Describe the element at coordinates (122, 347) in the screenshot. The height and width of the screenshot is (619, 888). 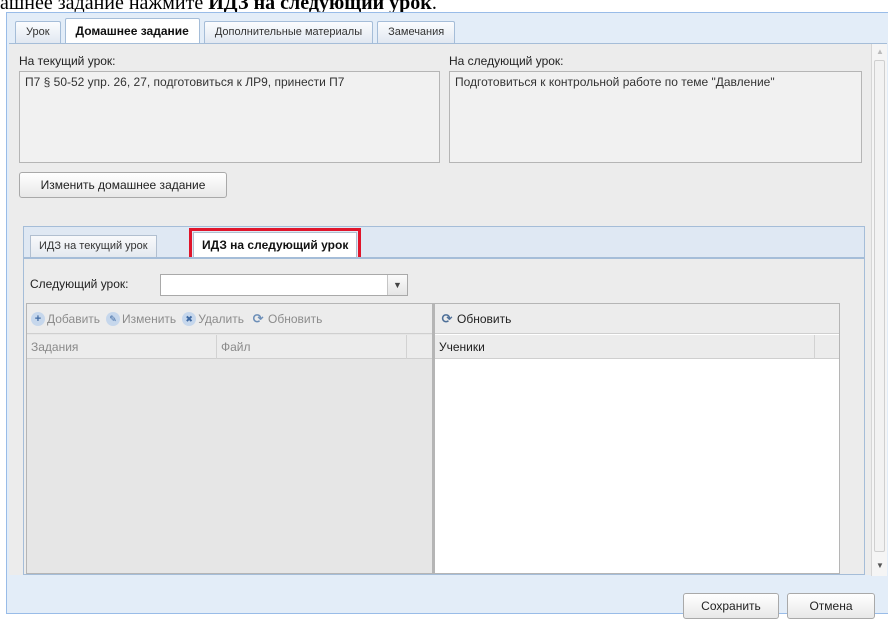
I see `column-tasks: Задания` at that location.